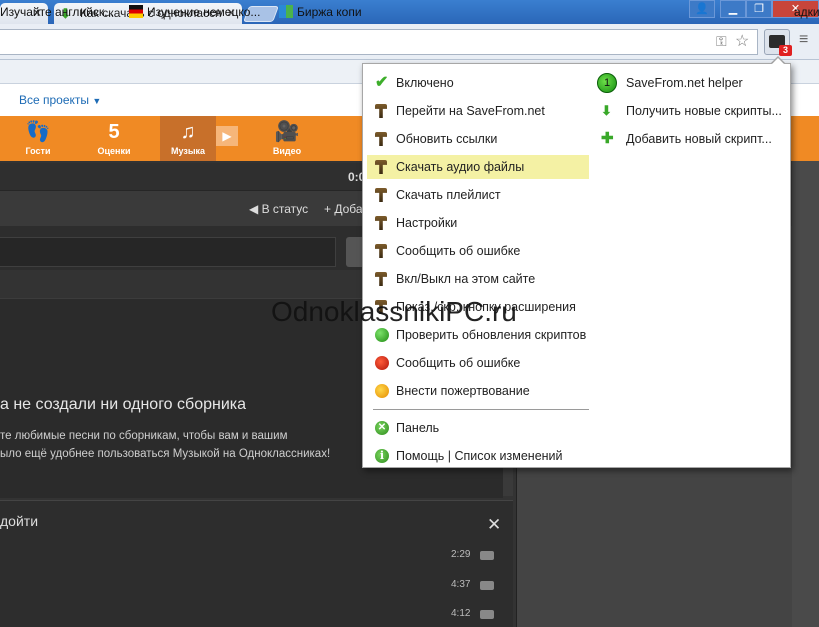 This screenshot has width=819, height=627. Describe the element at coordinates (382, 456) in the screenshot. I see `info-icon: i` at that location.